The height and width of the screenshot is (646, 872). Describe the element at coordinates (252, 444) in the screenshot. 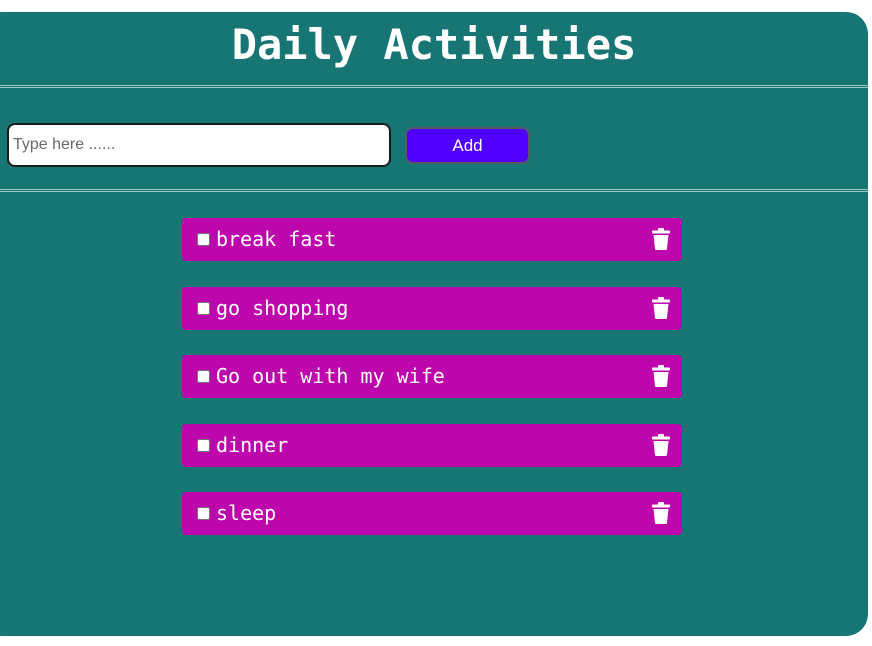

I see `task-label: dinner` at that location.